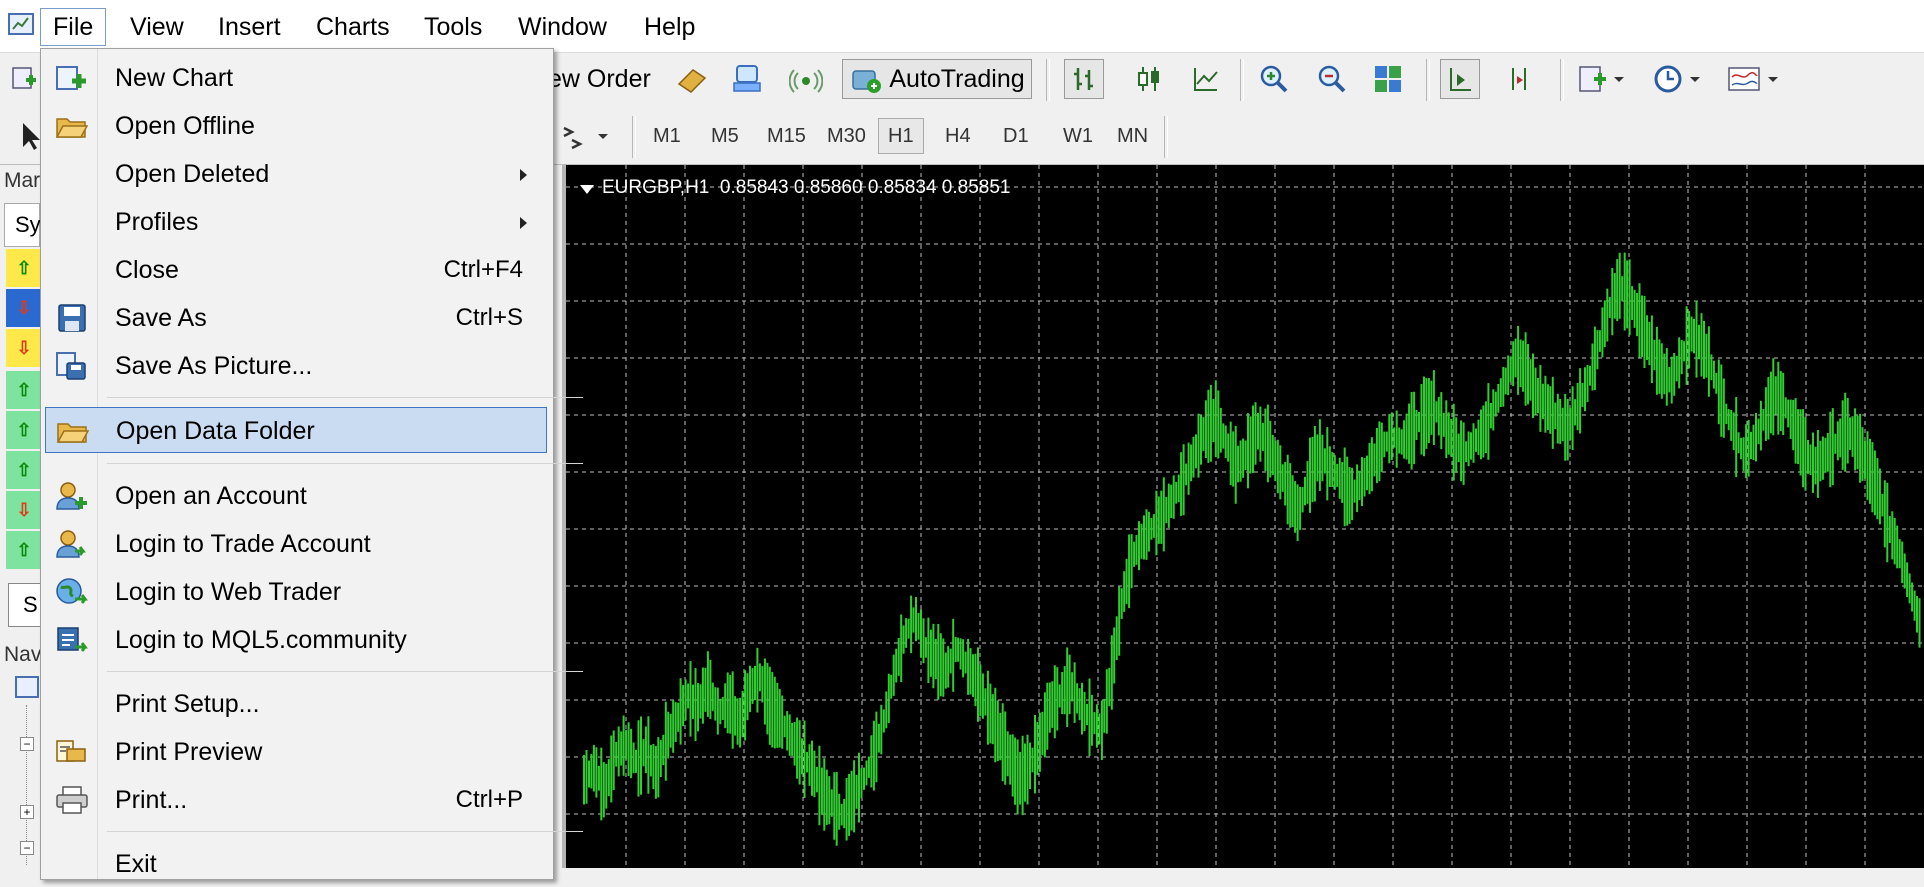 The height and width of the screenshot is (887, 1924). Describe the element at coordinates (296, 222) in the screenshot. I see `menu-item-profiles: Profiles` at that location.